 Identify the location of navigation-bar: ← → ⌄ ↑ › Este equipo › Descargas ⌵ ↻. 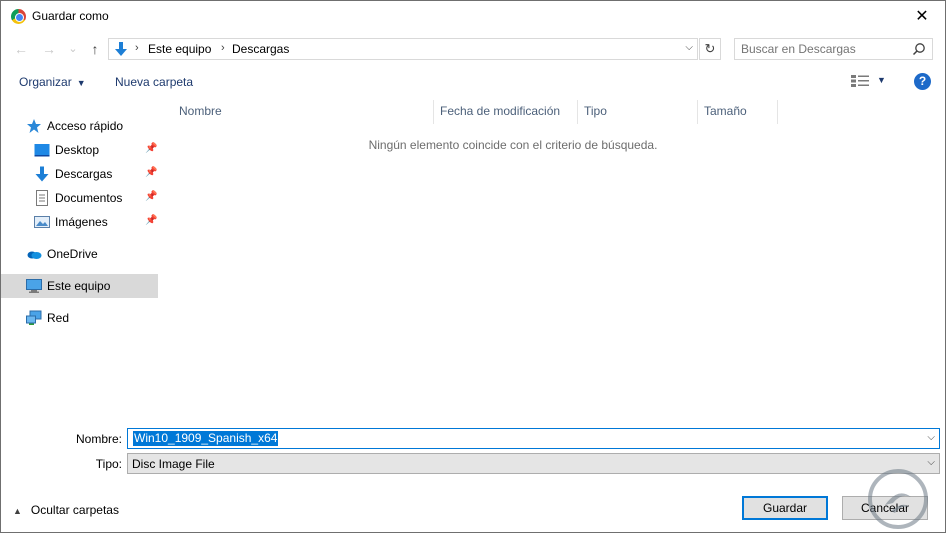
(473, 49).